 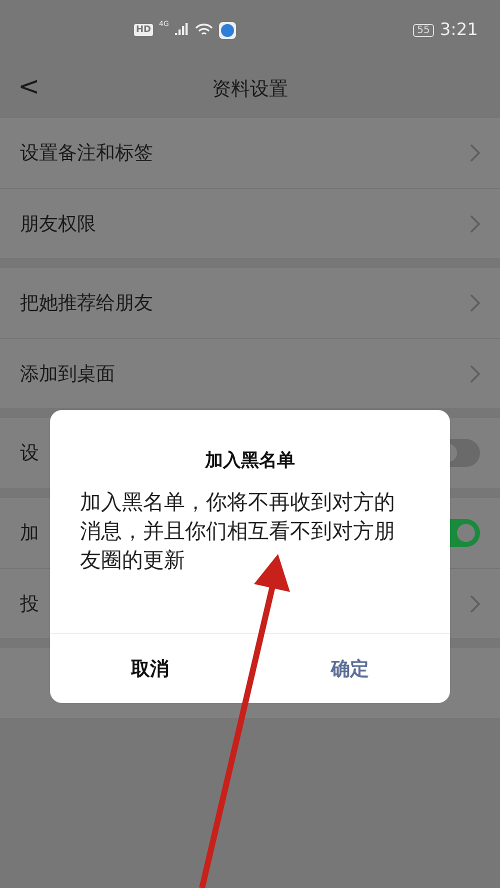 What do you see at coordinates (150, 668) in the screenshot?
I see `cancel-button: 取消` at bounding box center [150, 668].